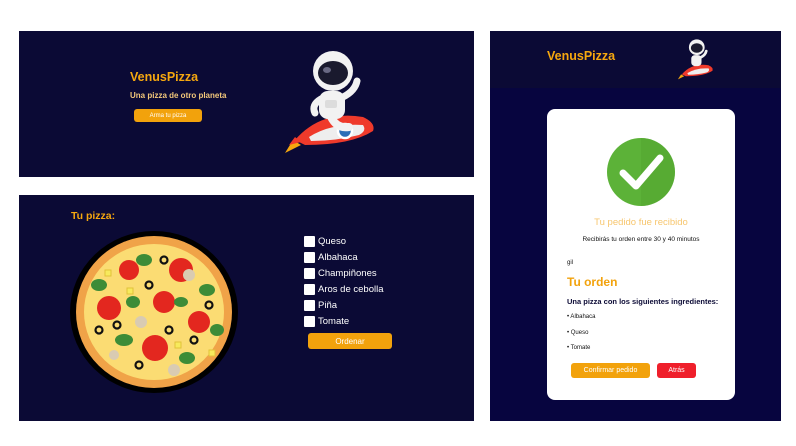 Image resolution: width=796 pixels, height=446 pixels. What do you see at coordinates (581, 317) in the screenshot?
I see `order-item: • Albahaca` at bounding box center [581, 317].